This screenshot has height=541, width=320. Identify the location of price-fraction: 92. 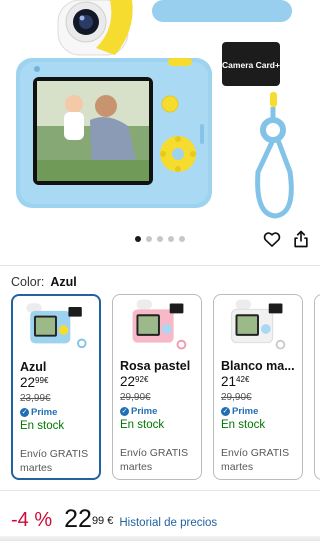
(139, 379).